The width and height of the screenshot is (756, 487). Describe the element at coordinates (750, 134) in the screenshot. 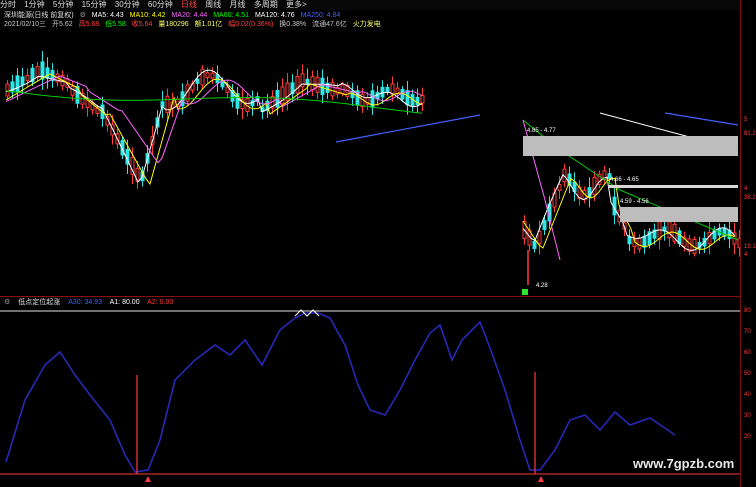

I see `axis-top-tick-2: 81.2` at that location.